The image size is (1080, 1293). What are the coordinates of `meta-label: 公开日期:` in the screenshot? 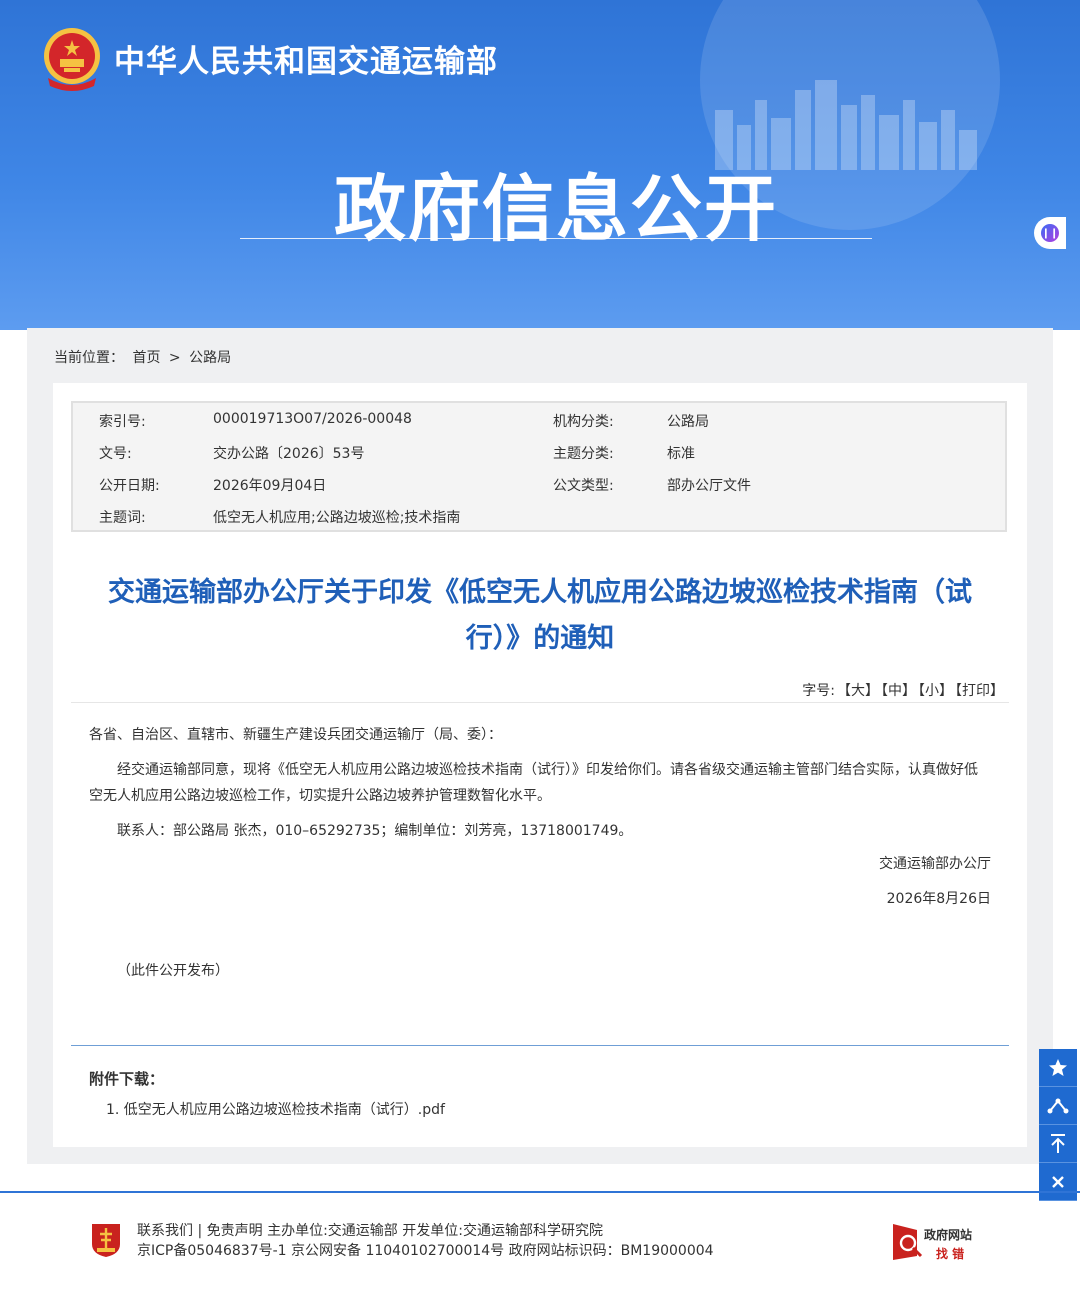 It's located at (129, 486).